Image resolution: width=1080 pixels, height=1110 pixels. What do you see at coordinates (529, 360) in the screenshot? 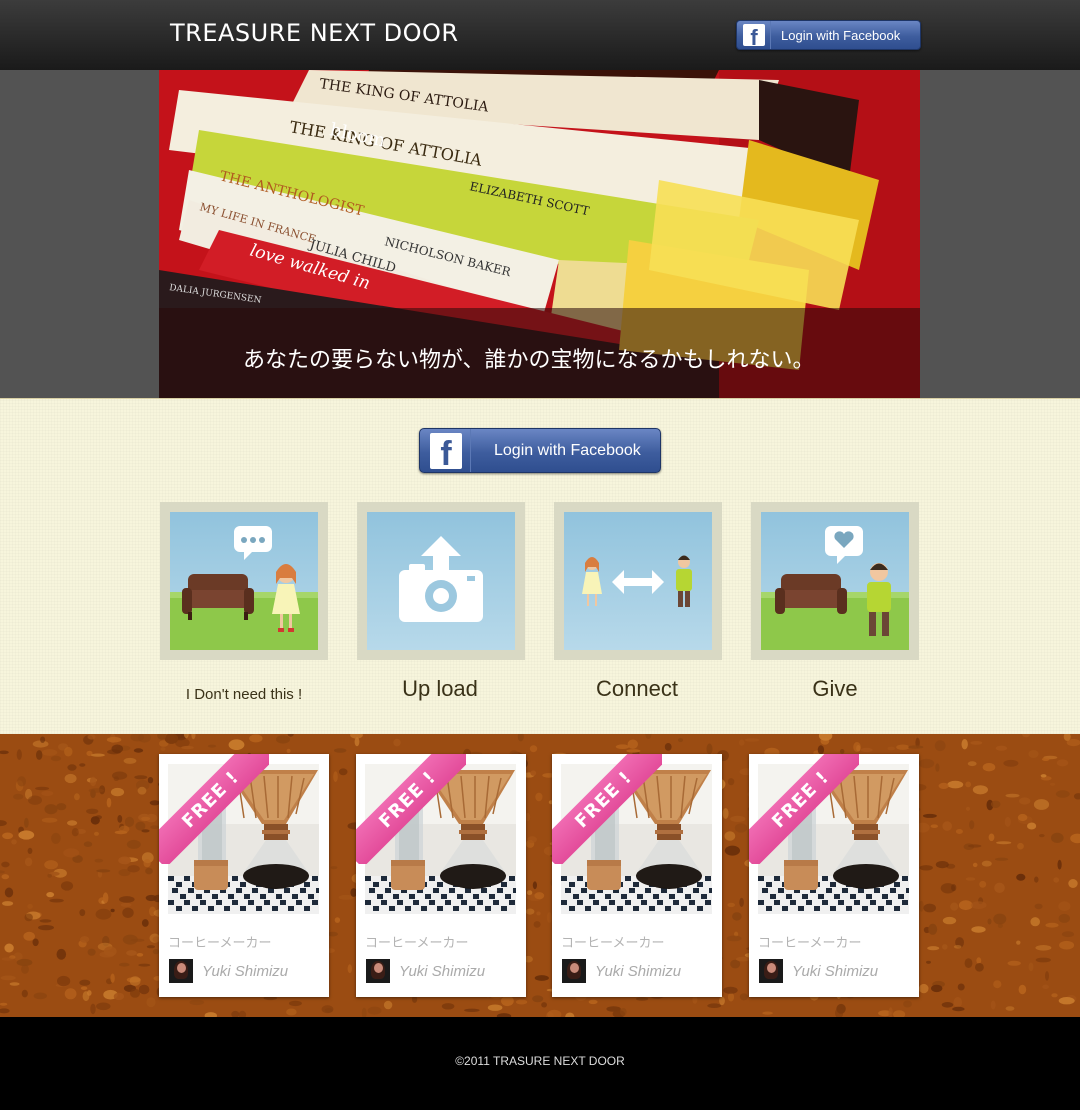
I see `hero-tagline: あなたの要らない物が、誰かの宝物になるかもしれない。` at bounding box center [529, 360].